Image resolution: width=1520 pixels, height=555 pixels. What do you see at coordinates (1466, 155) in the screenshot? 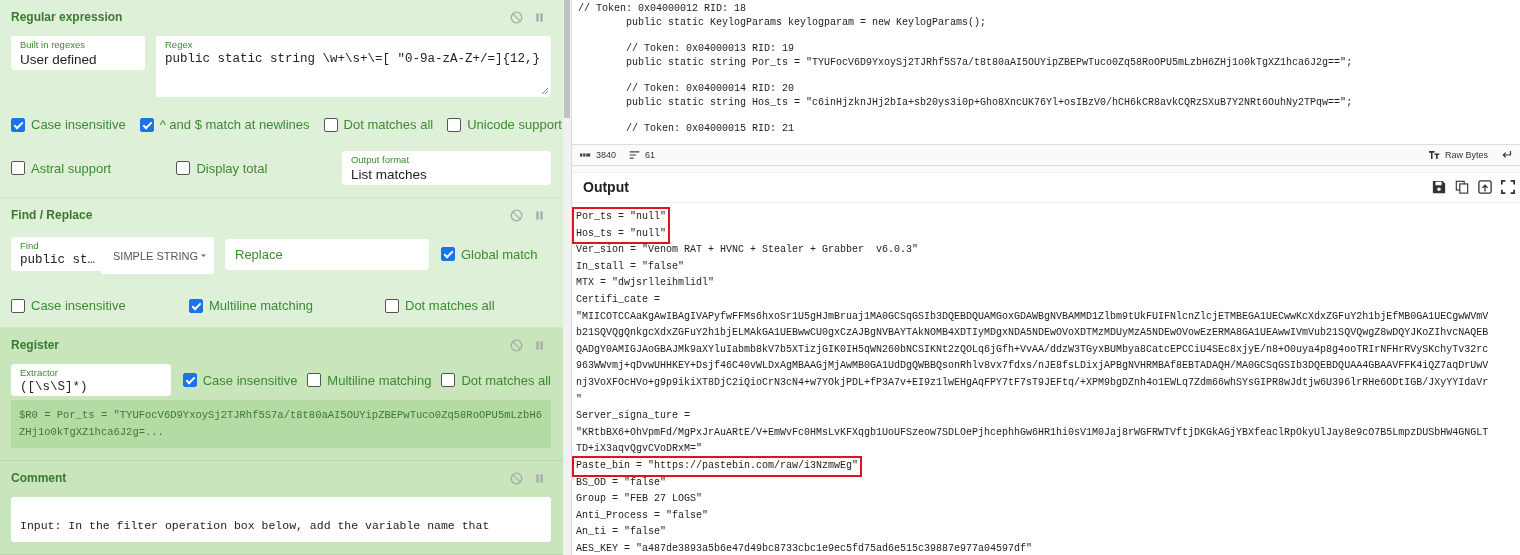
I see `encoding-button: Raw Bytes` at bounding box center [1466, 155].